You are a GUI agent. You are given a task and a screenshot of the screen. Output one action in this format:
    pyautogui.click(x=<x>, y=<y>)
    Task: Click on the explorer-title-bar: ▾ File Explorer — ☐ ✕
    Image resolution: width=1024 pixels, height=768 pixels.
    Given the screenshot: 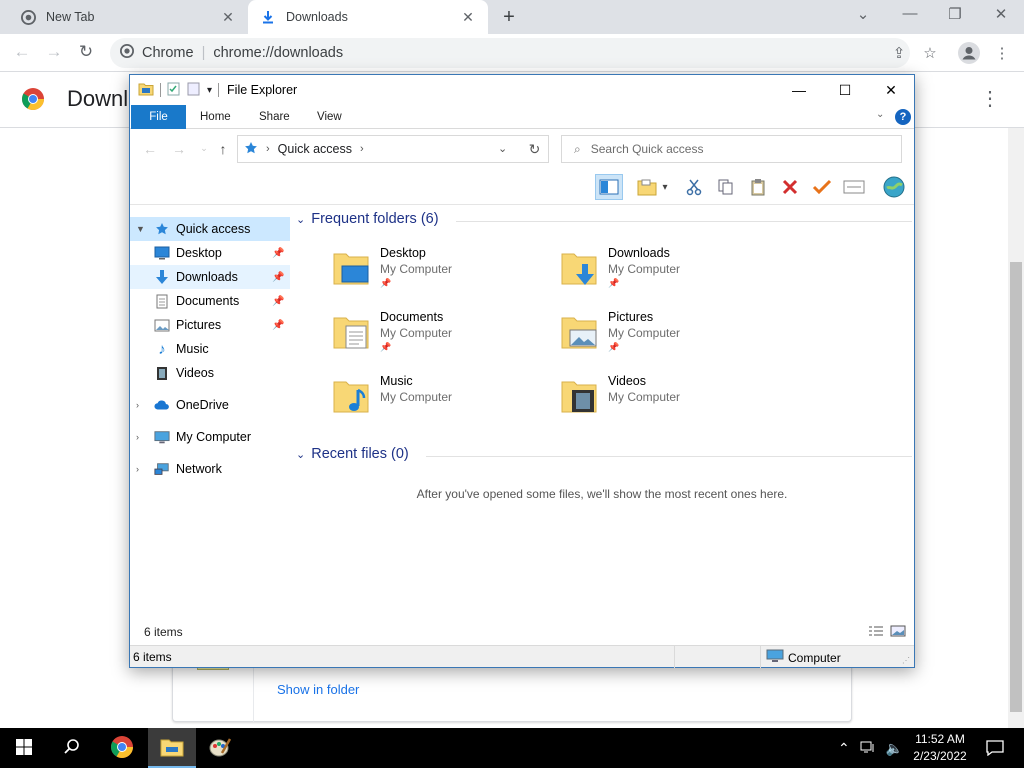 What is the action you would take?
    pyautogui.click(x=522, y=90)
    